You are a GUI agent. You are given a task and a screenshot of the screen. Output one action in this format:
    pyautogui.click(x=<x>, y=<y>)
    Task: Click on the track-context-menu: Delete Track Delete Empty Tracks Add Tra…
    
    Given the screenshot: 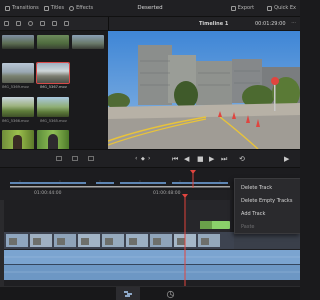 What is the action you would take?
    pyautogui.click(x=267, y=206)
    